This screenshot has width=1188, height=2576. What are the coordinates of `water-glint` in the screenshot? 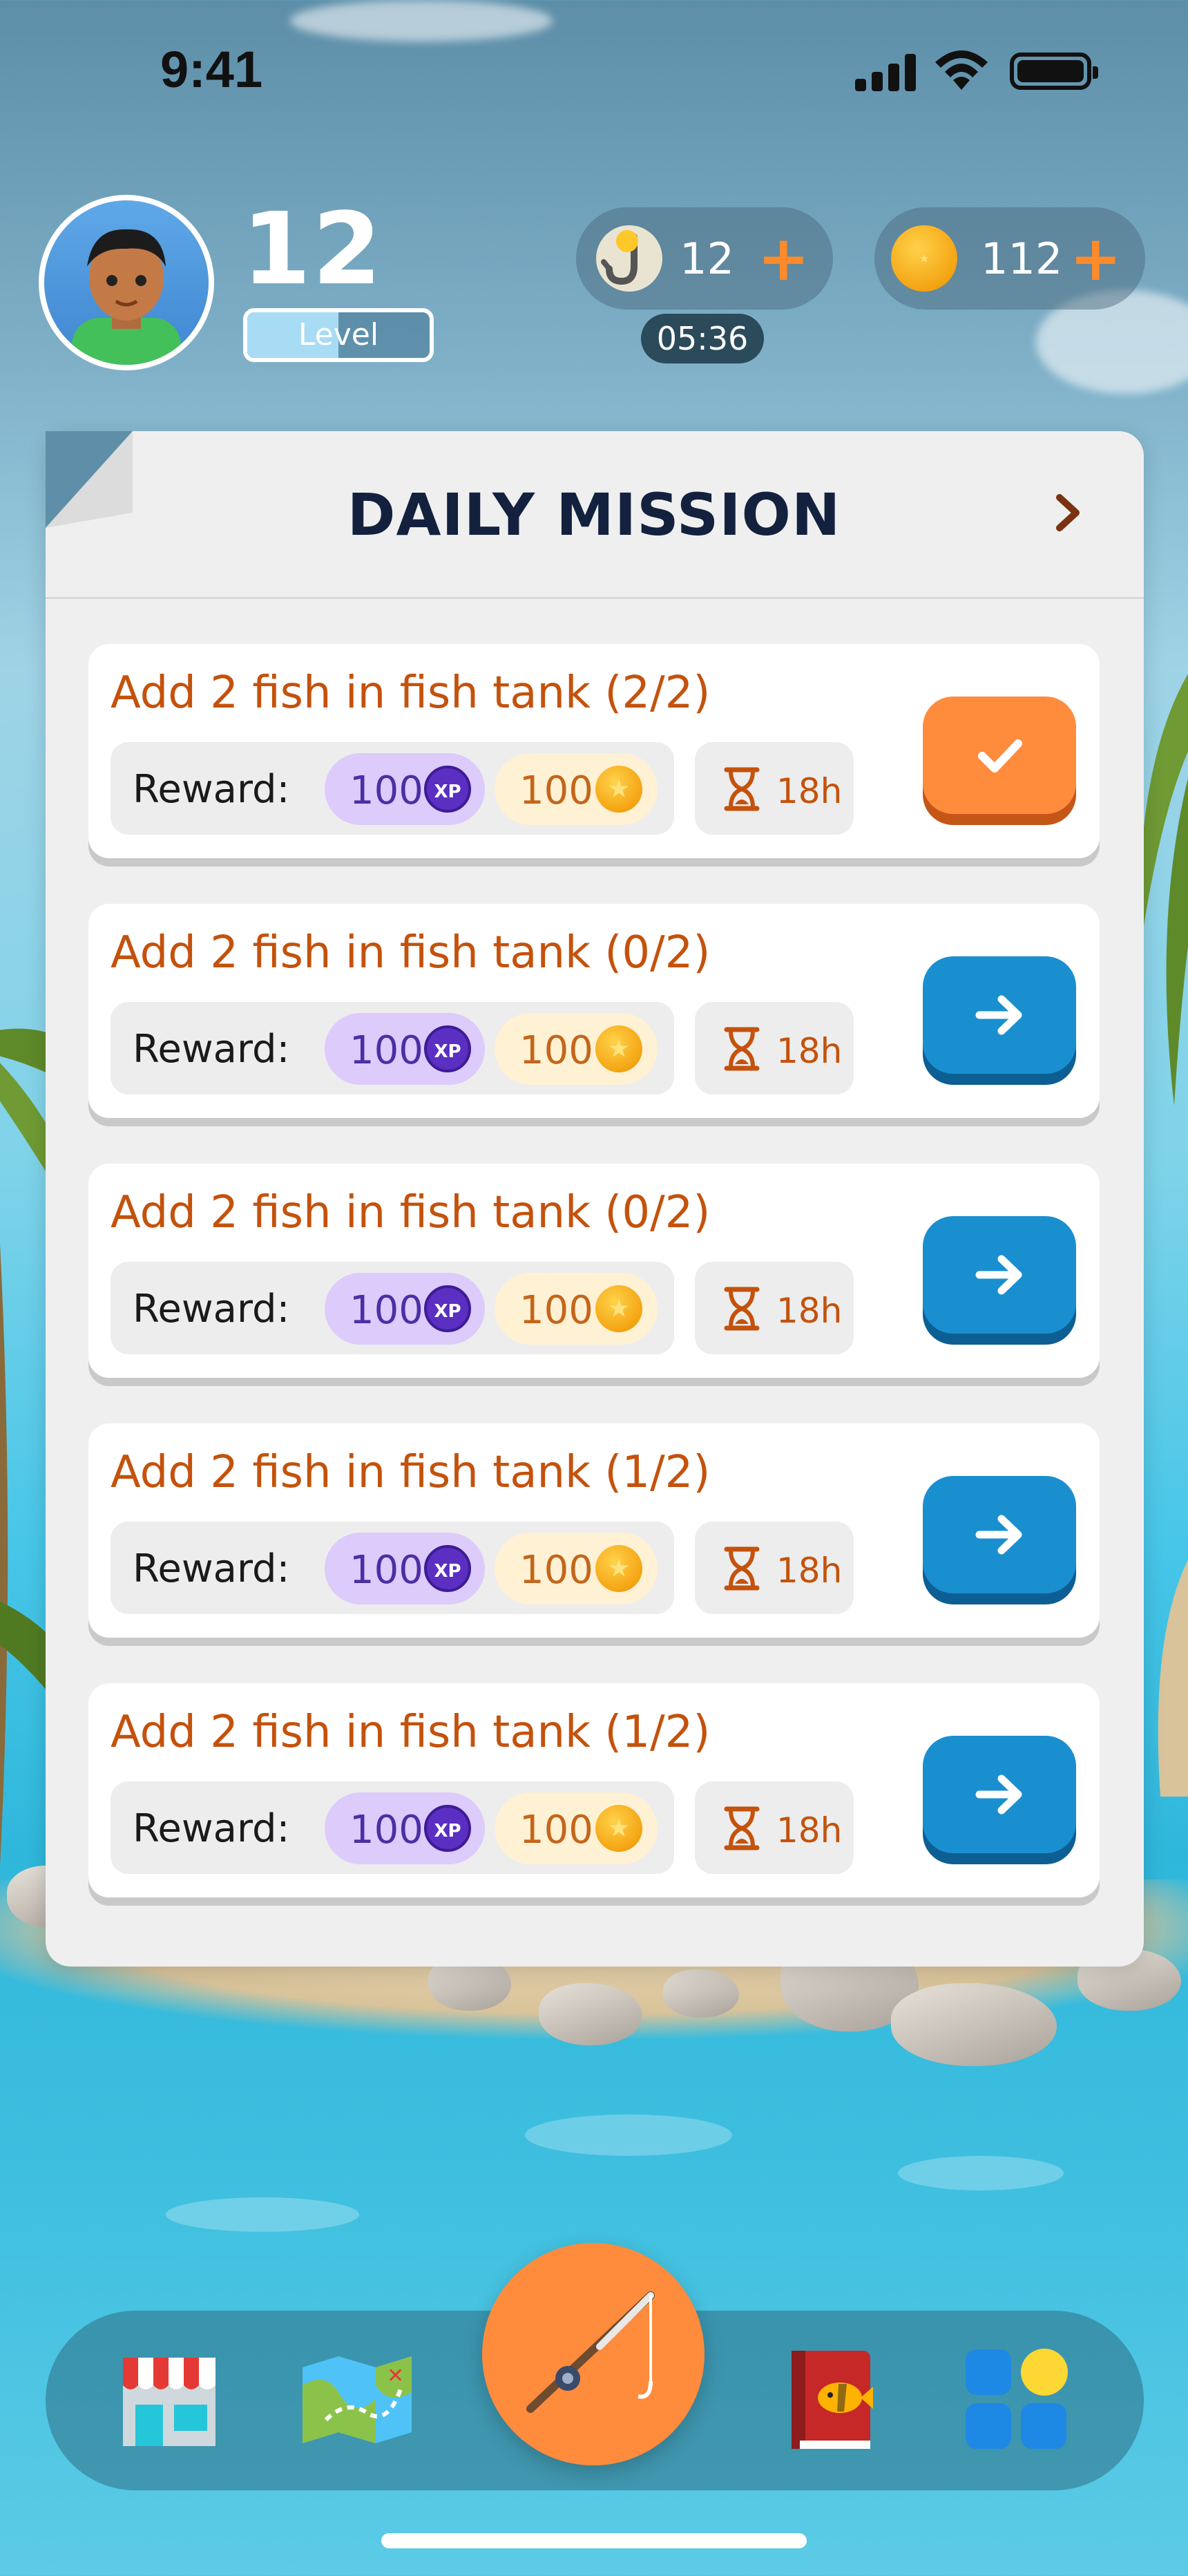 It's located at (628, 2135).